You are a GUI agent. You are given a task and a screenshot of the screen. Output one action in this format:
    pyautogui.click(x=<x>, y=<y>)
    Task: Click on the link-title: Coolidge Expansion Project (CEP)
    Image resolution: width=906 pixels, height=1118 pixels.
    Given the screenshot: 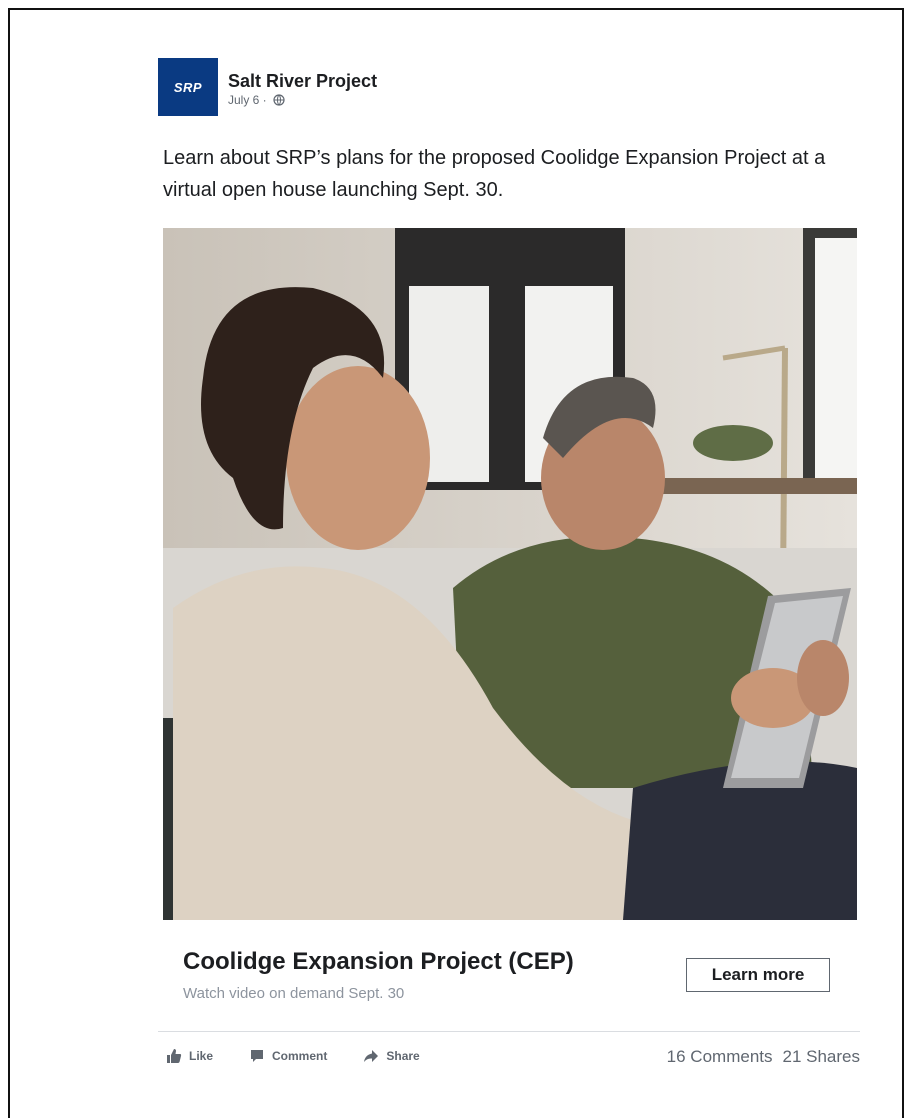 What is the action you would take?
    pyautogui.click(x=378, y=962)
    